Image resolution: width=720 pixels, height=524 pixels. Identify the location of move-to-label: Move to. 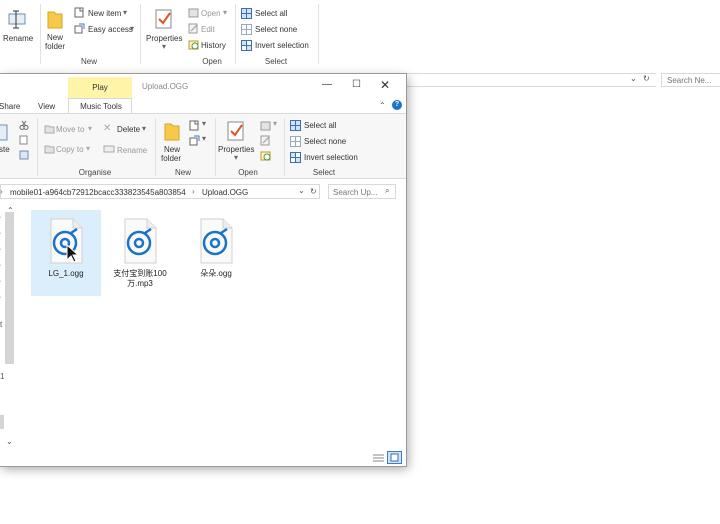
(70, 129).